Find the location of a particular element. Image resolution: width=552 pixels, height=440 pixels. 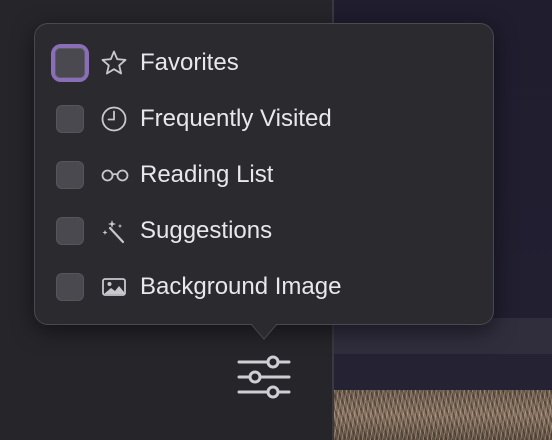

clock-icon is located at coordinates (114, 119).